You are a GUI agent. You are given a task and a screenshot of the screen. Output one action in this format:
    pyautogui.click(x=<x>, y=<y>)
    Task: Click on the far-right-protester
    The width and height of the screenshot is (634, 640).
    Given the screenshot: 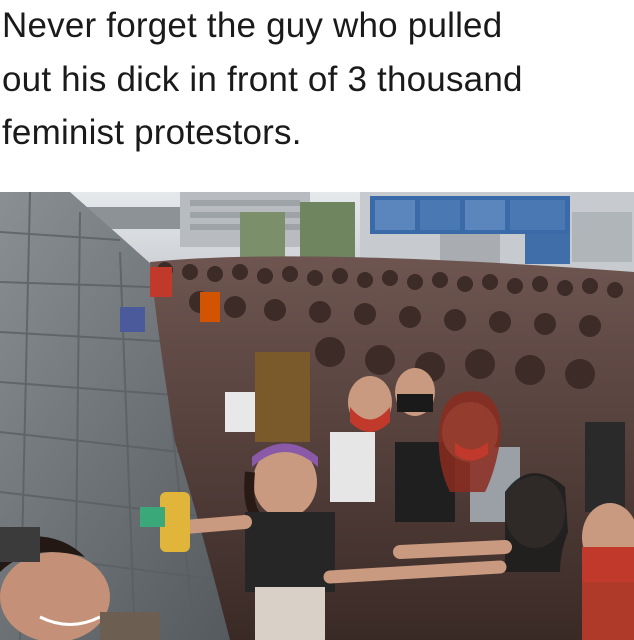 What is the action you would take?
    pyautogui.click(x=608, y=571)
    